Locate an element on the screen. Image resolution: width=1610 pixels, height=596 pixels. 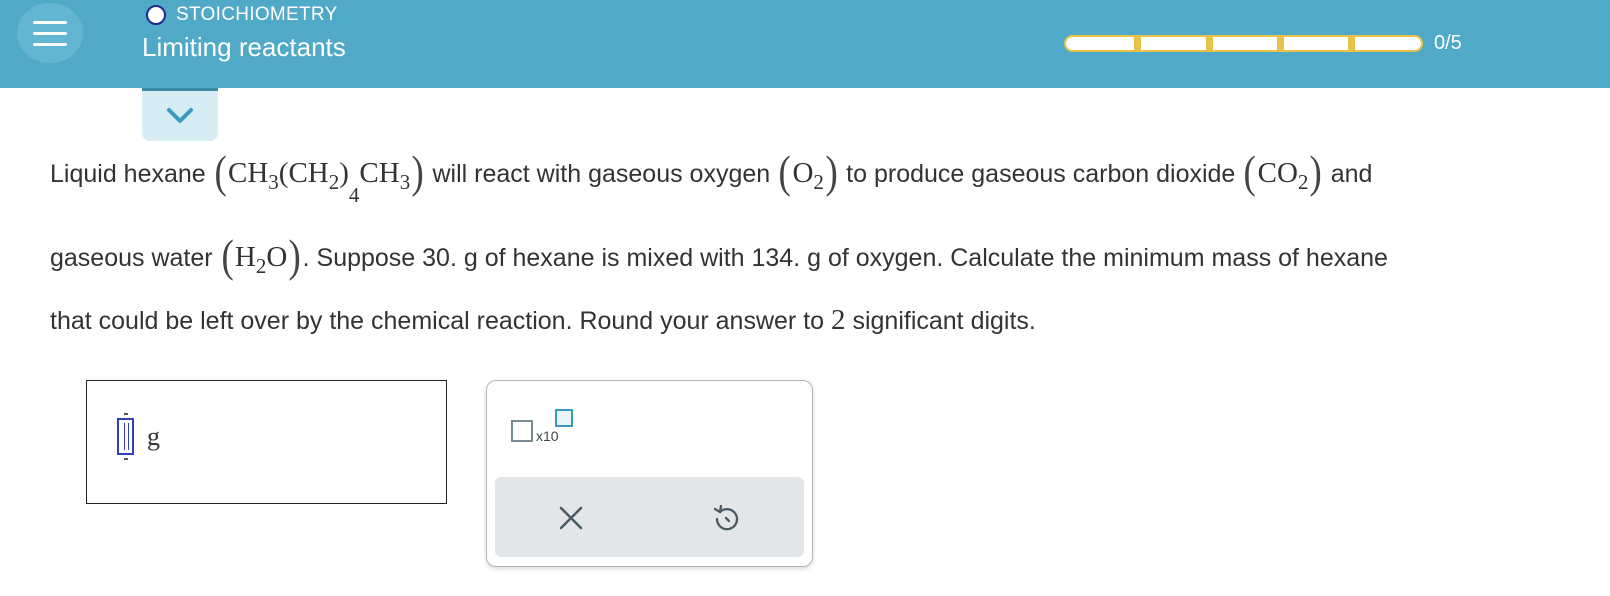
mantissa-box-icon is located at coordinates (522, 431).